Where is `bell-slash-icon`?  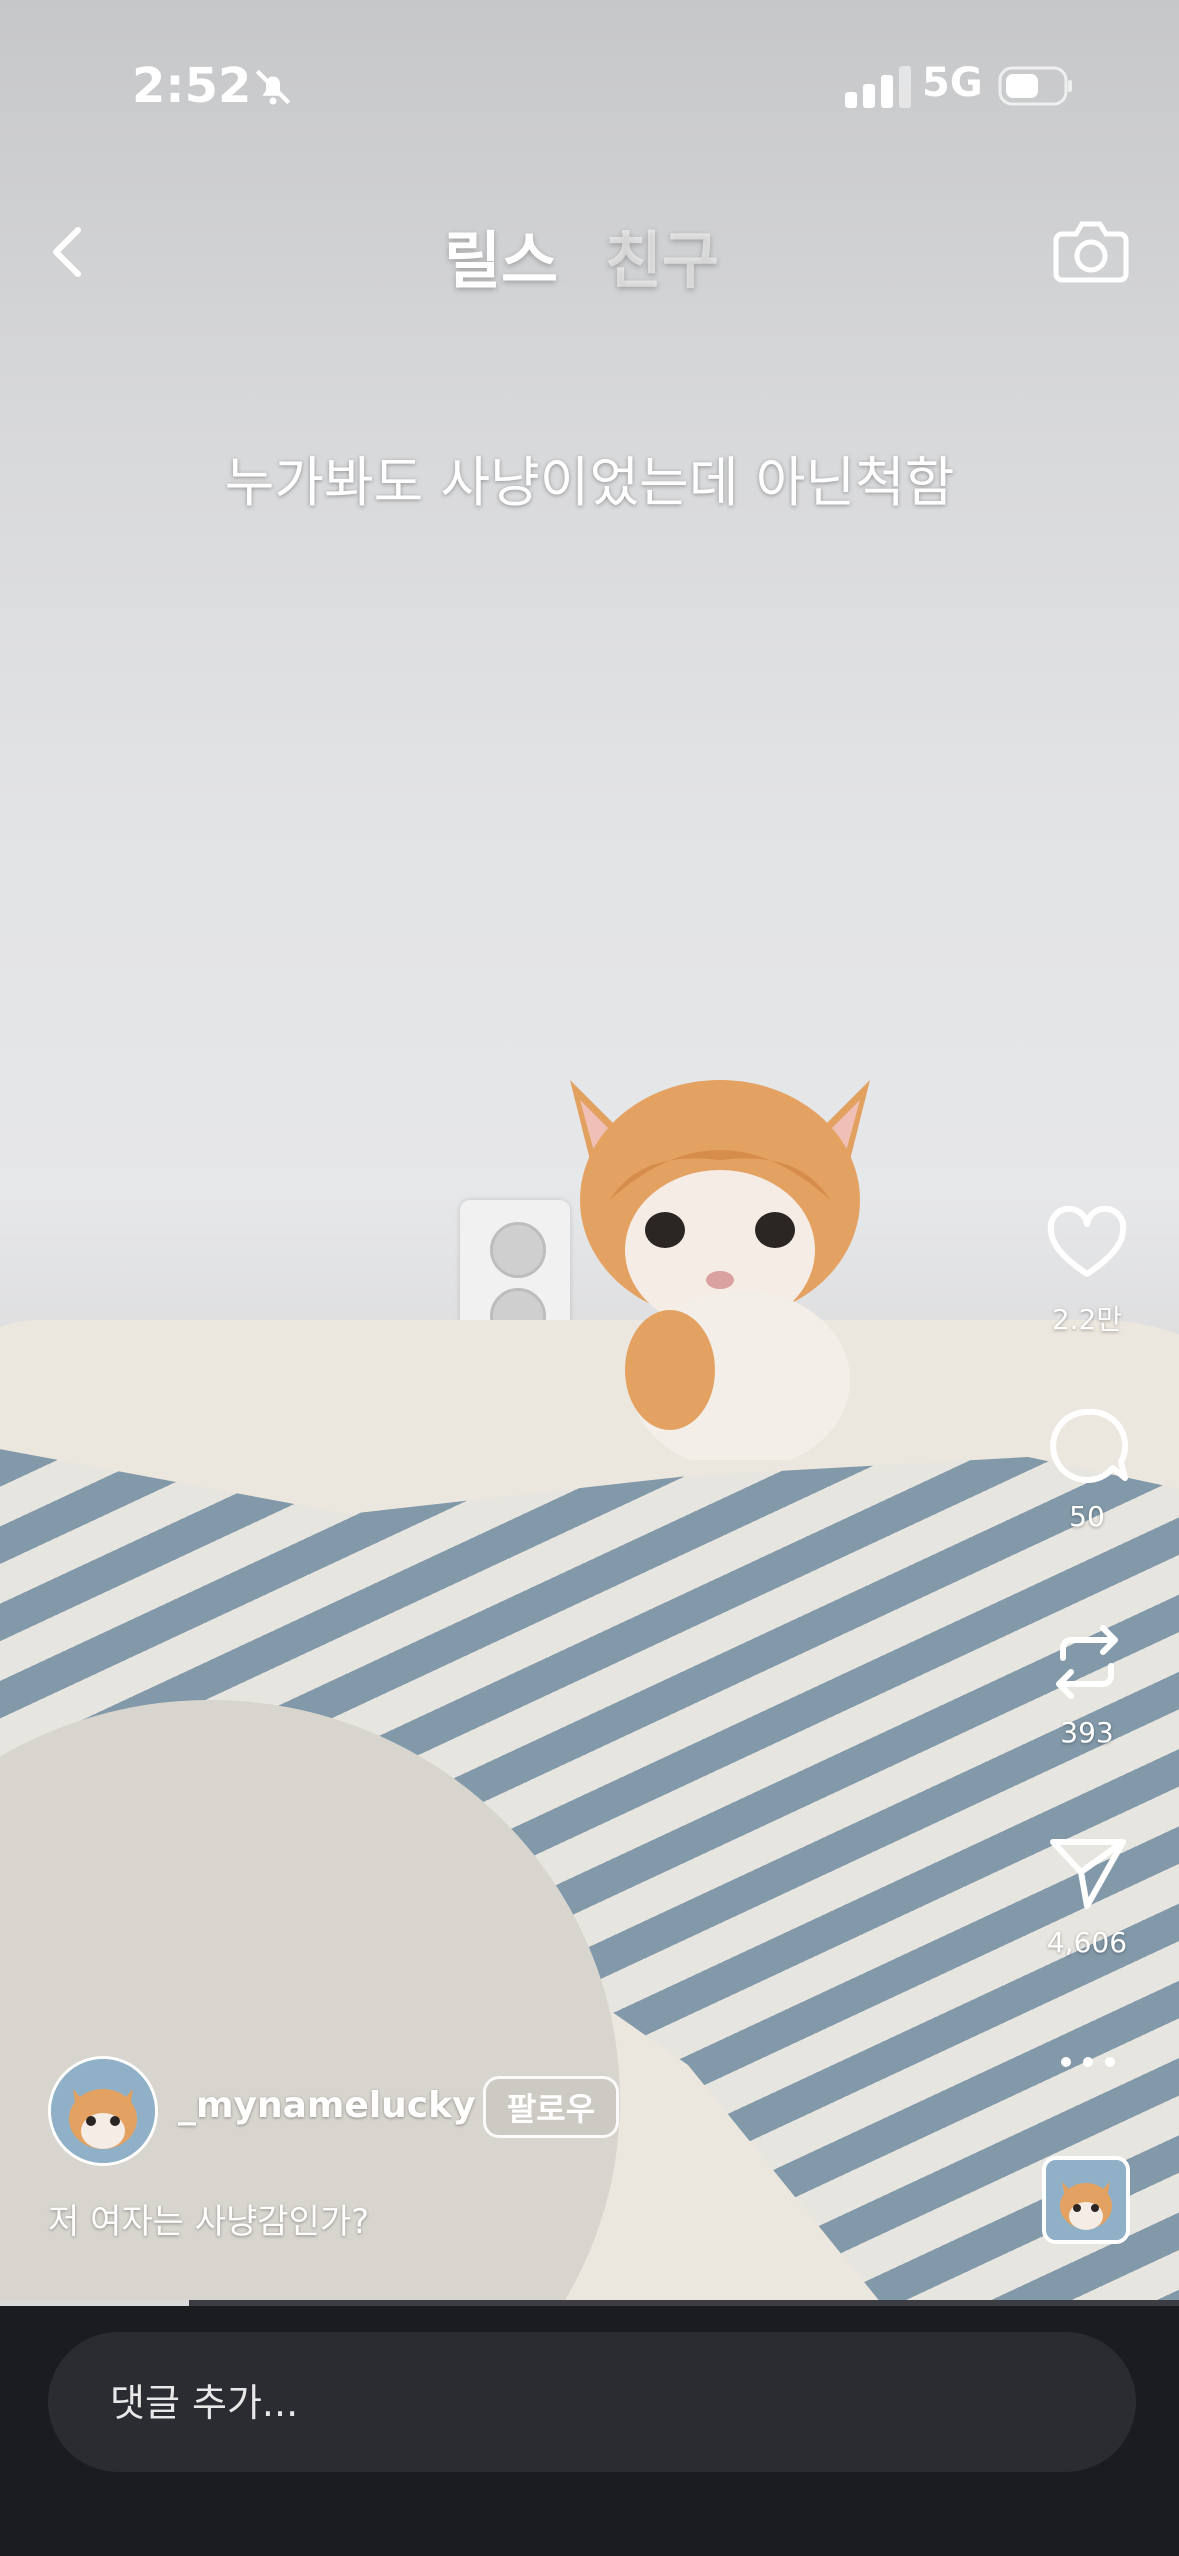
bell-slash-icon is located at coordinates (273, 87).